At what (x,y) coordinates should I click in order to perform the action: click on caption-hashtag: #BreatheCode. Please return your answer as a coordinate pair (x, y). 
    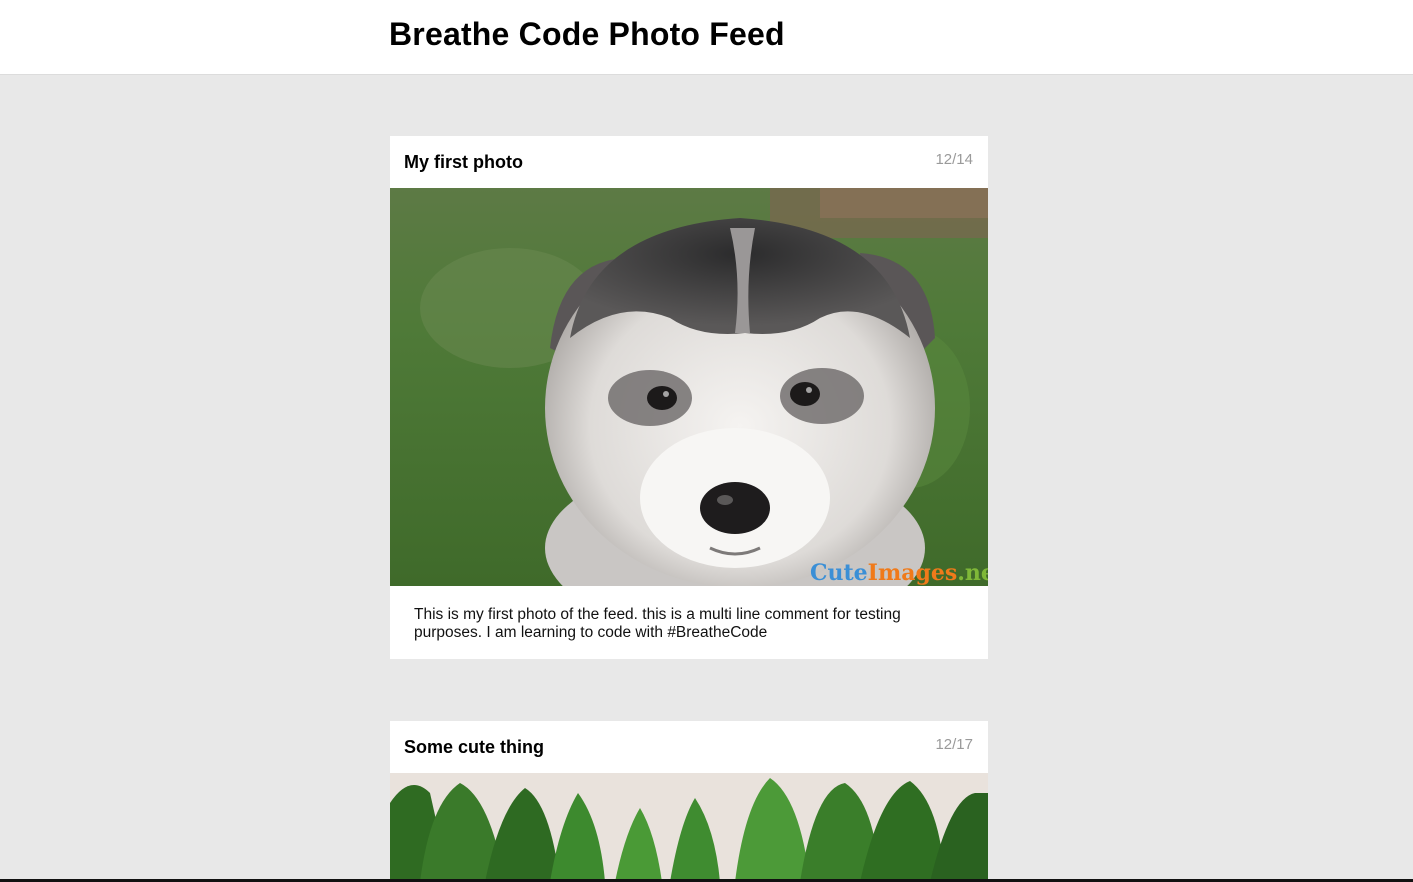
    Looking at the image, I should click on (717, 632).